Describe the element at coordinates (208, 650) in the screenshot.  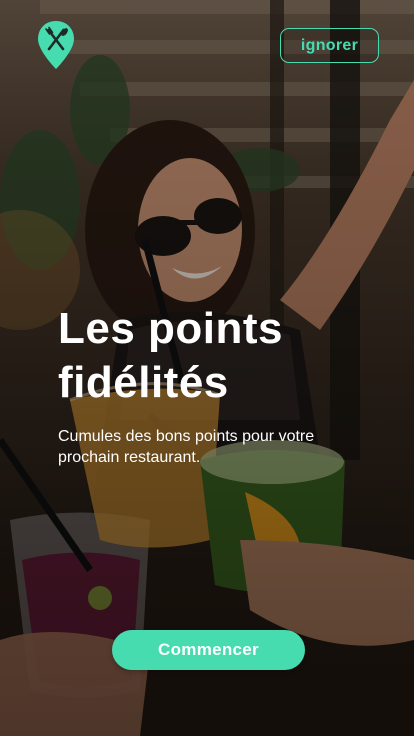
I see `start-button: Commencer` at that location.